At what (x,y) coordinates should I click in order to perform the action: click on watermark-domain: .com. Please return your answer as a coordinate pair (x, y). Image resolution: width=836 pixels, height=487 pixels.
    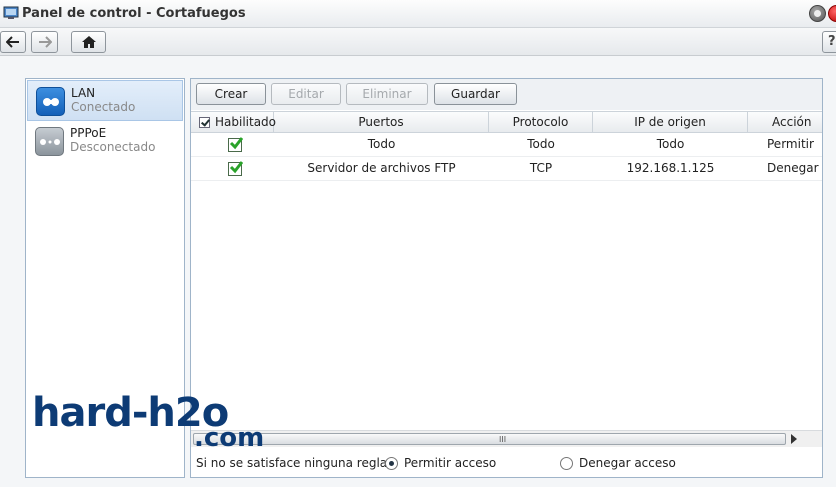
    Looking at the image, I should click on (229, 438).